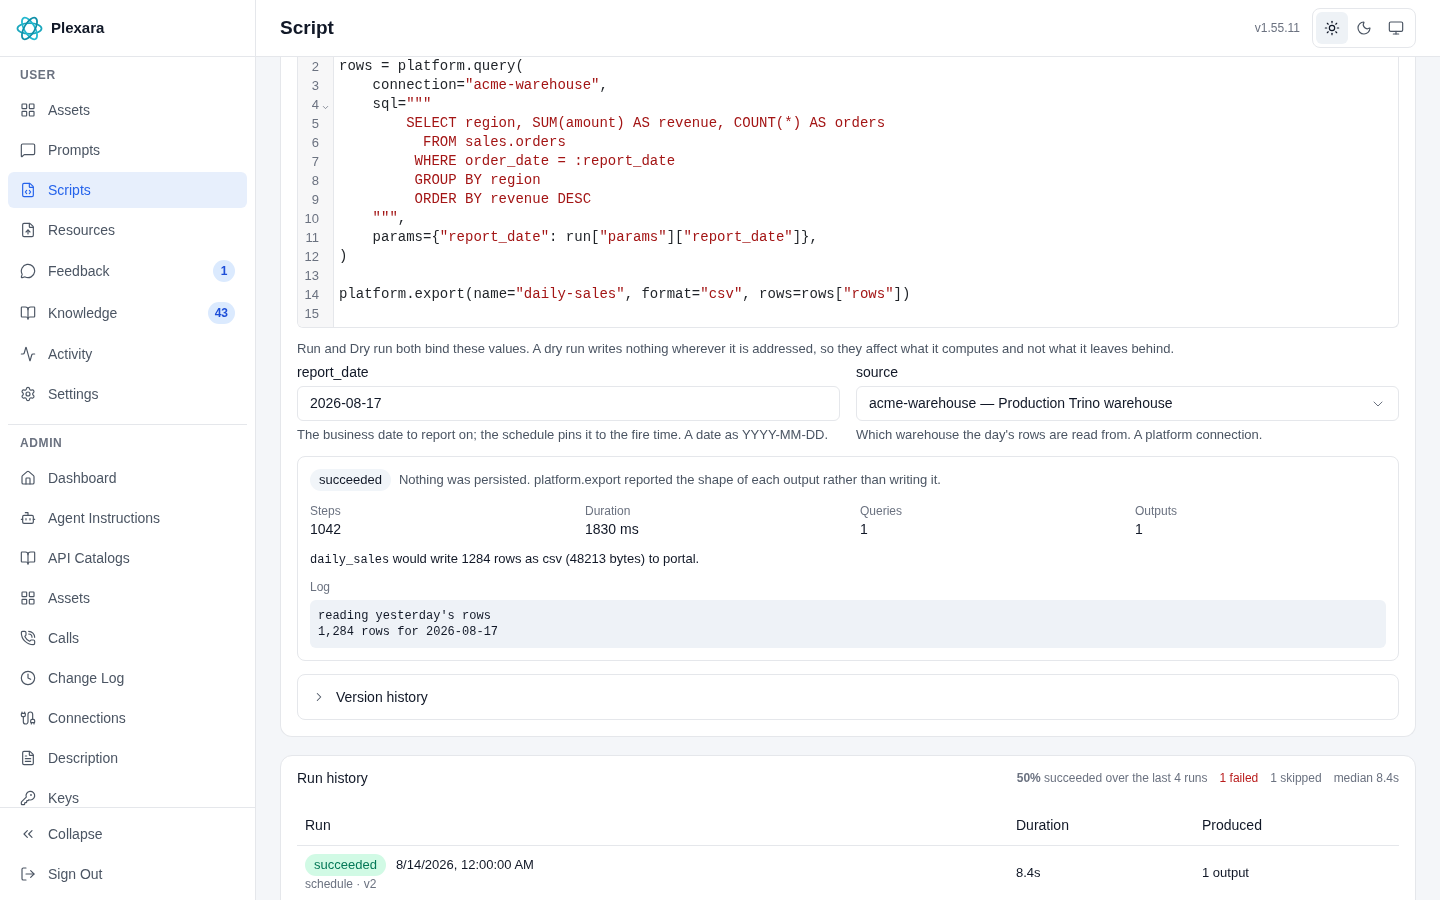  I want to click on sidebar-item: Scripts, so click(127, 190).